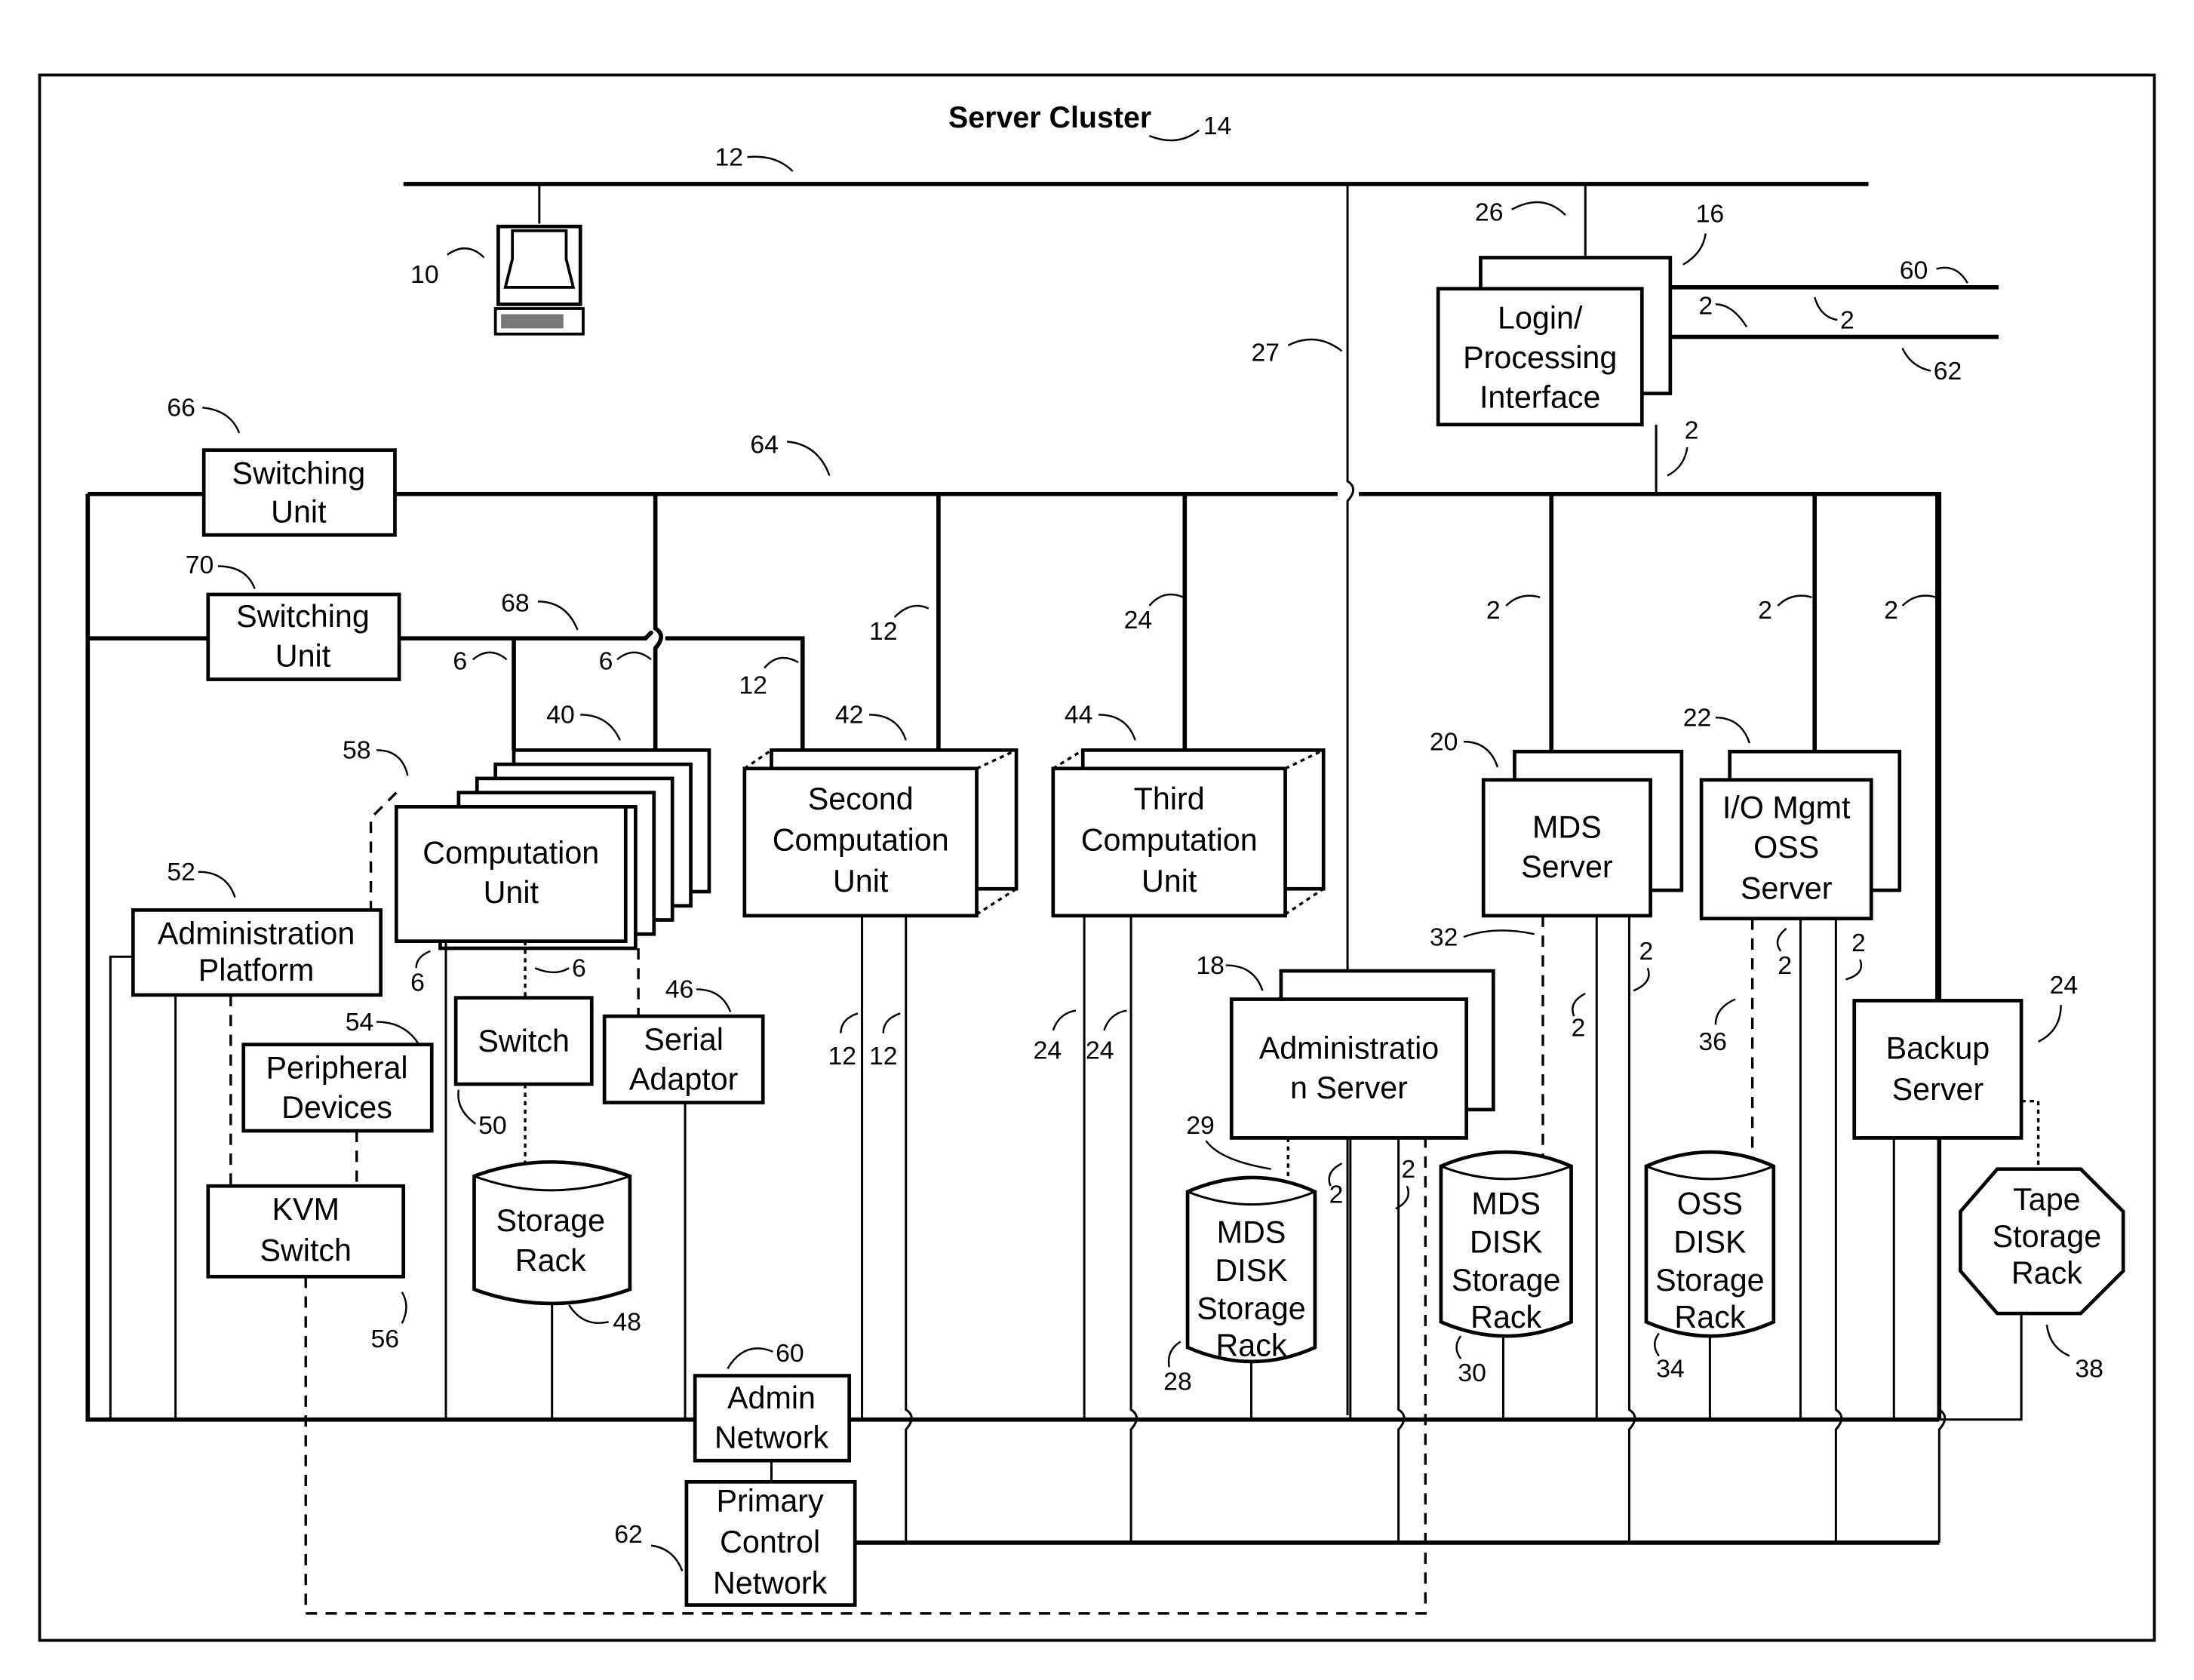 This screenshot has height=1680, width=2194. Describe the element at coordinates (1210, 965) in the screenshot. I see `ref-18: 18` at that location.